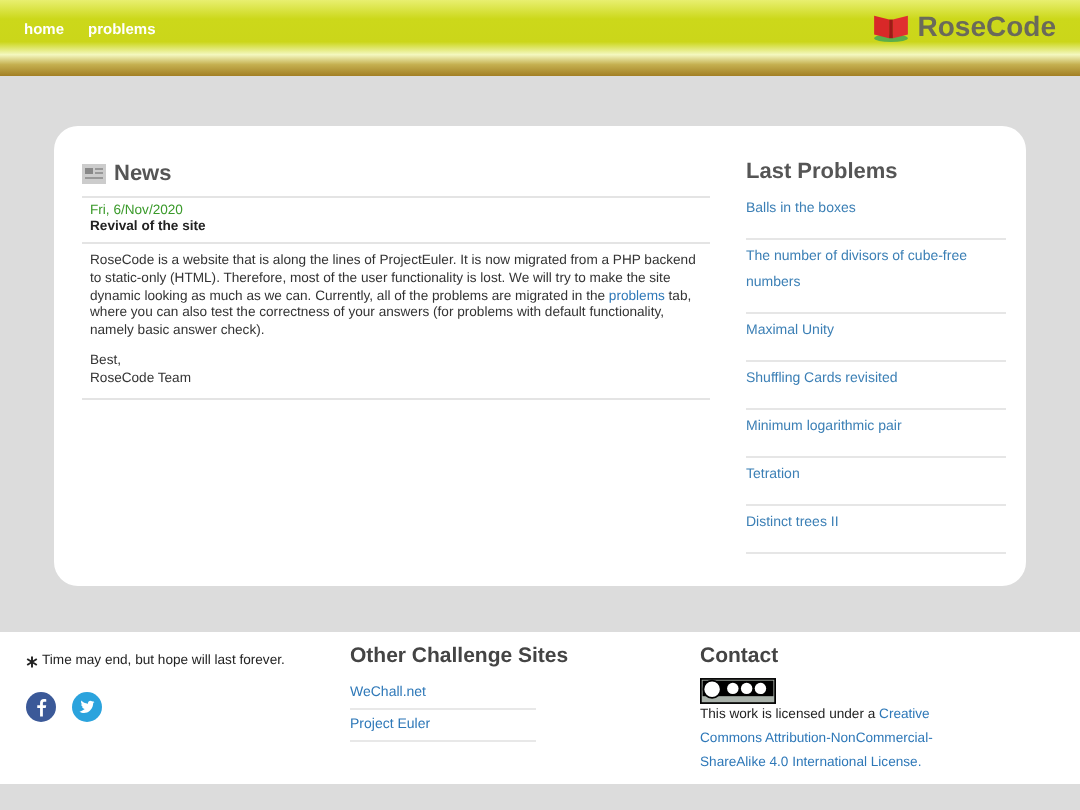  What do you see at coordinates (740, 656) in the screenshot?
I see `footer-heading: Contact` at bounding box center [740, 656].